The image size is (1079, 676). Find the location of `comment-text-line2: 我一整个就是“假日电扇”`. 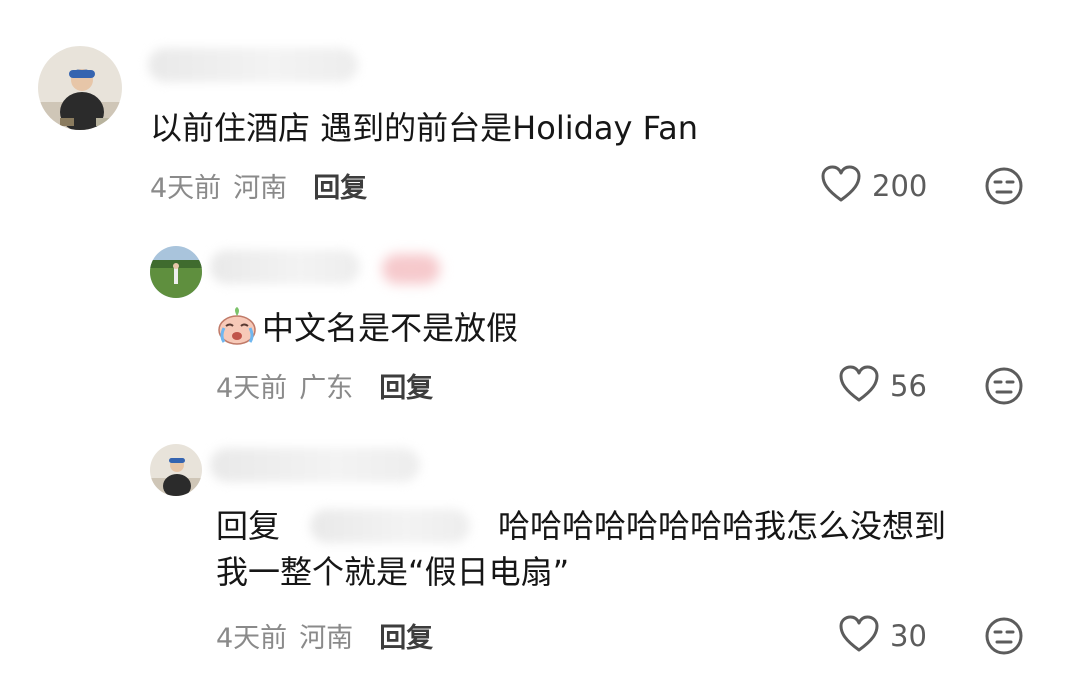

comment-text-line2: 我一整个就是“假日电扇” is located at coordinates (393, 572).